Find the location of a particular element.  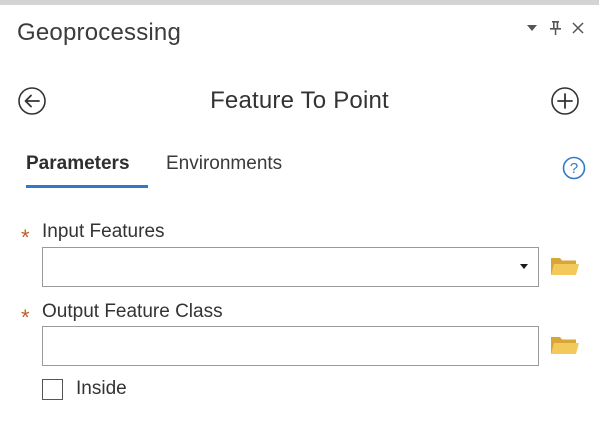

chevron-down-icon is located at coordinates (532, 28).